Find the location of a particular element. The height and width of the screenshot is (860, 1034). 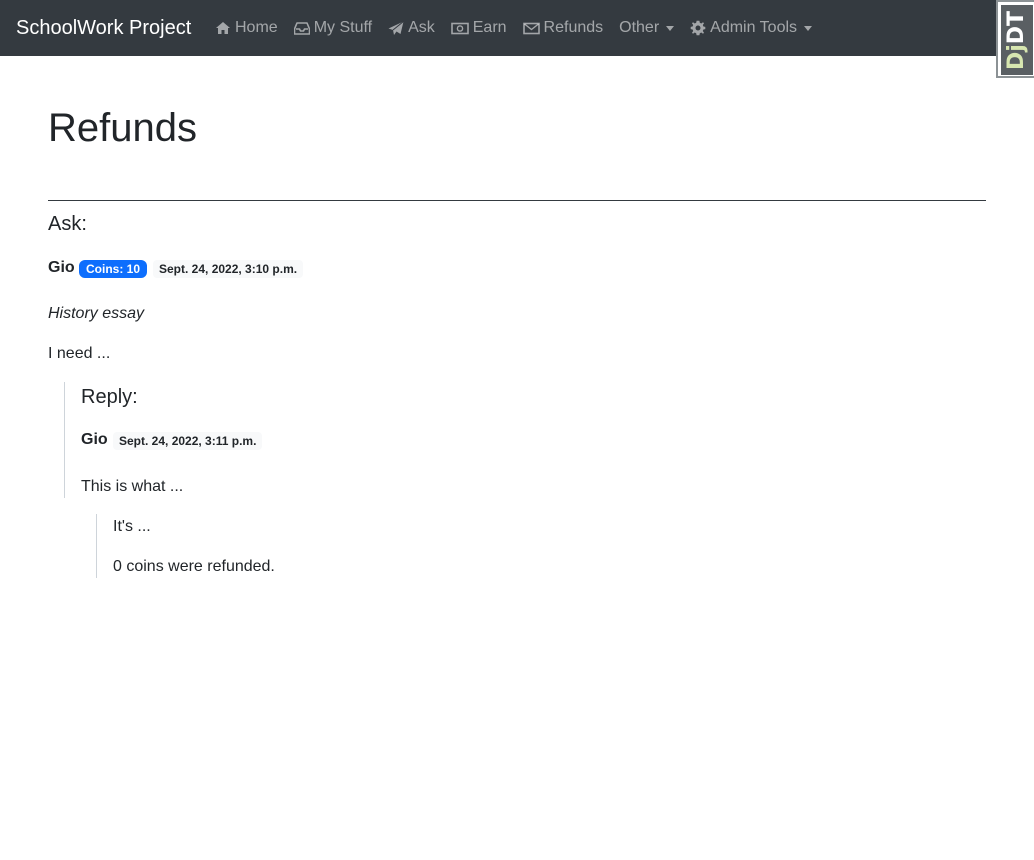

nav-admin-tools-label: Admin Tools is located at coordinates (754, 27).